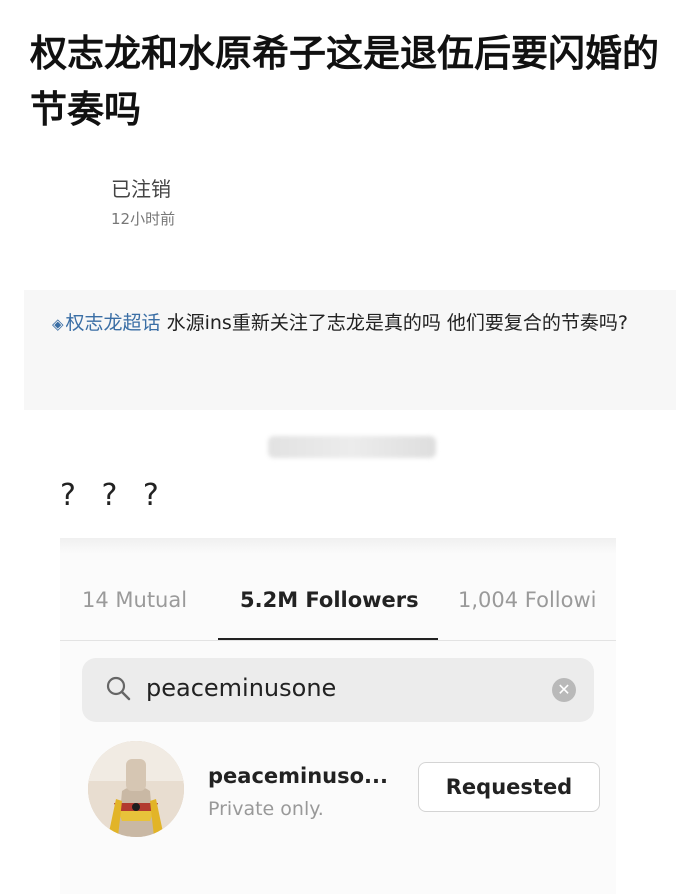 This screenshot has width=700, height=894. What do you see at coordinates (344, 81) in the screenshot?
I see `post-title: 权志龙和水原希子这是退伍后要闪婚的节奏吗` at bounding box center [344, 81].